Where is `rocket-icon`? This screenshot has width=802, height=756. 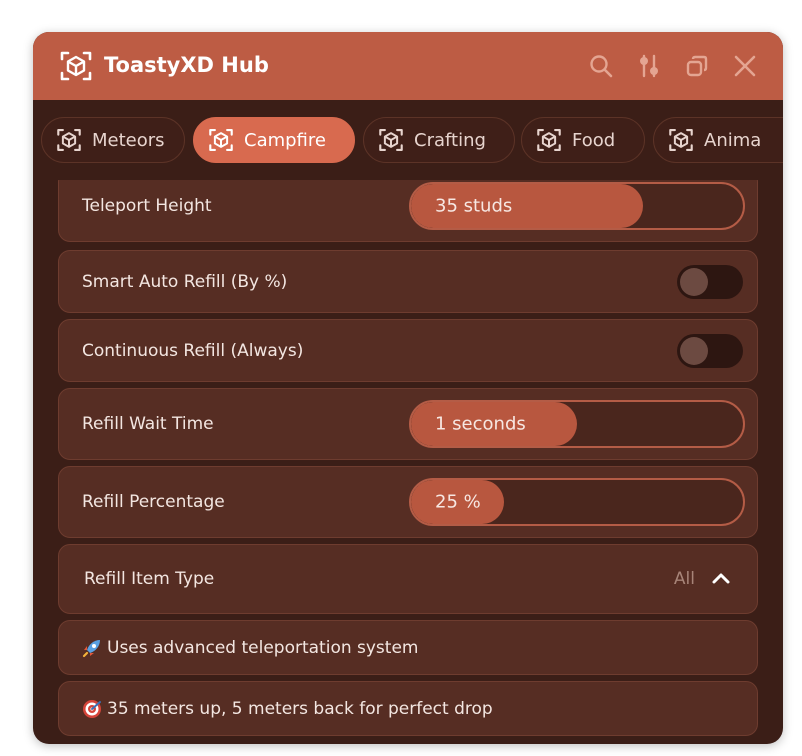 rocket-icon is located at coordinates (91, 648).